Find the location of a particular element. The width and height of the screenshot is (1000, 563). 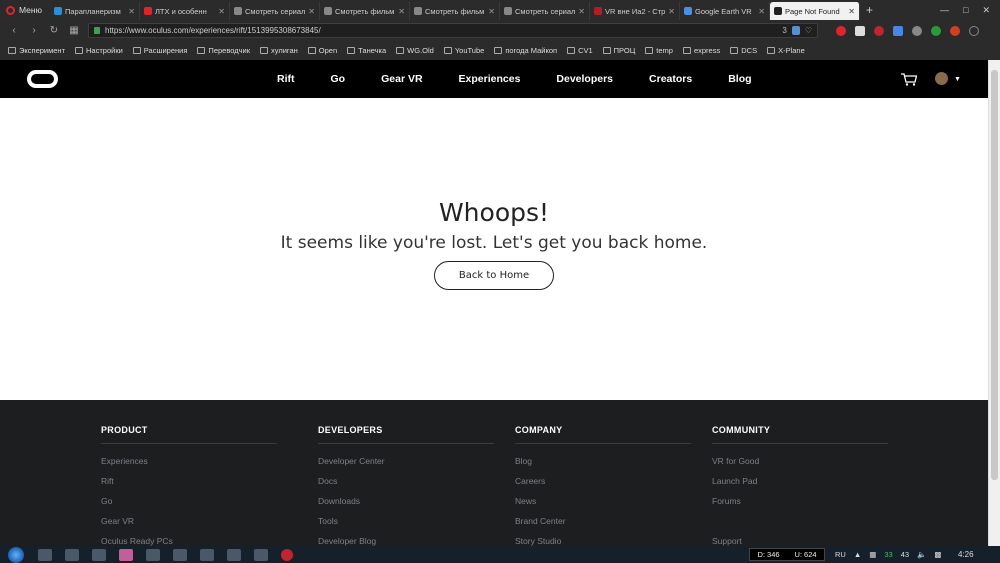

pink-app-icon is located at coordinates (126, 554).